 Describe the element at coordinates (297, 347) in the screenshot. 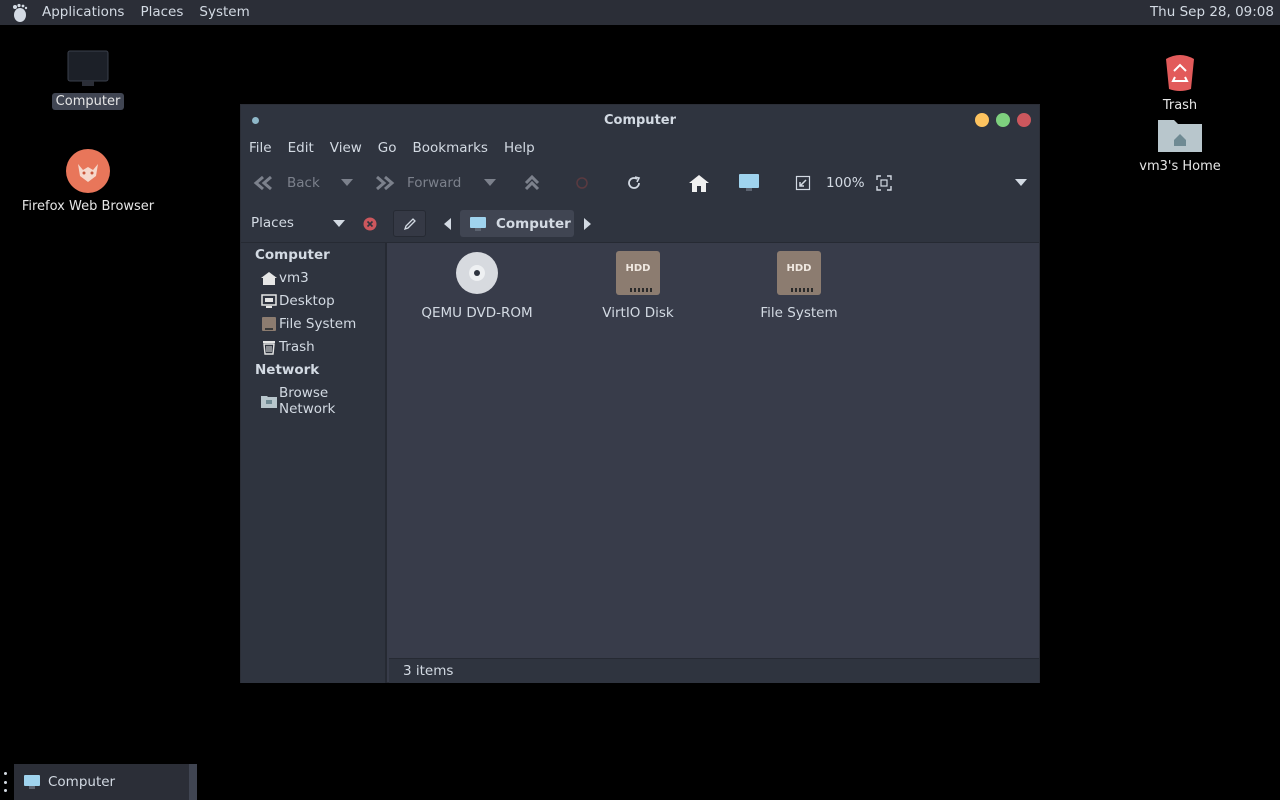

I see `sidebar-item-label: Trash` at that location.